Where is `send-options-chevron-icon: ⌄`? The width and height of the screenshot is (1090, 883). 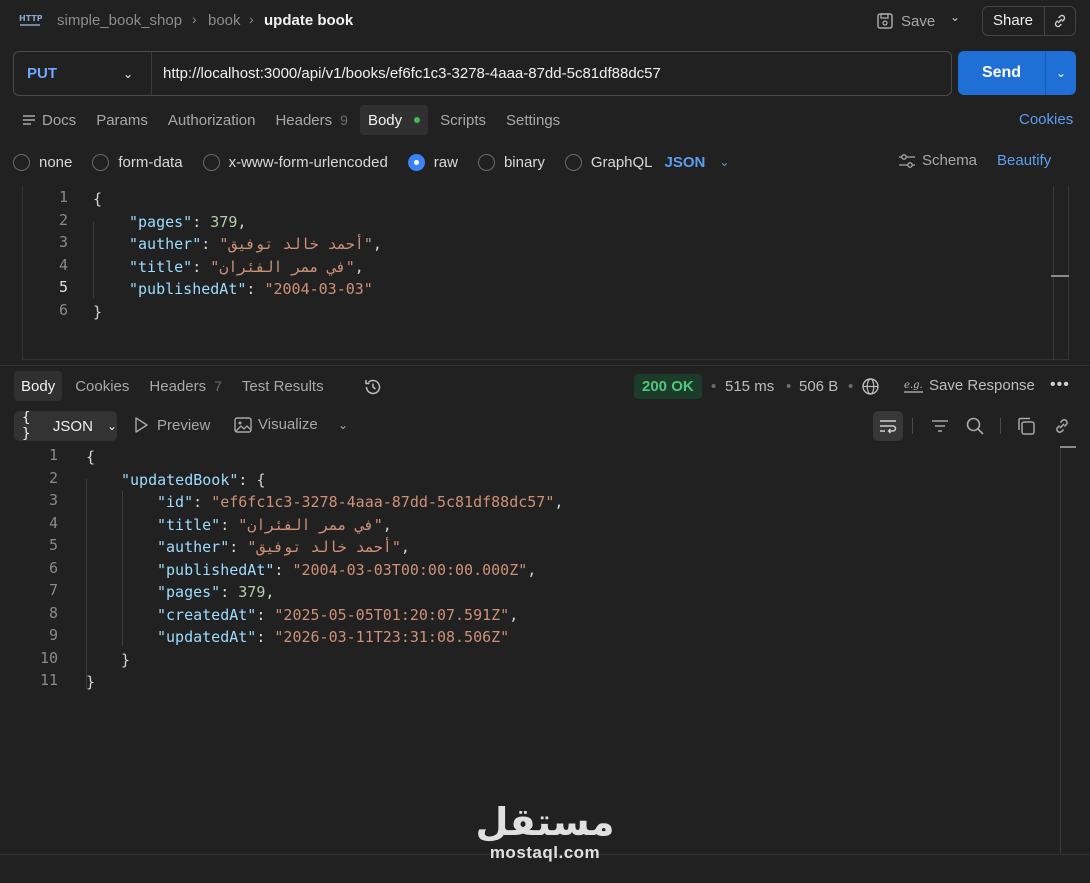 send-options-chevron-icon: ⌄ is located at coordinates (1061, 73).